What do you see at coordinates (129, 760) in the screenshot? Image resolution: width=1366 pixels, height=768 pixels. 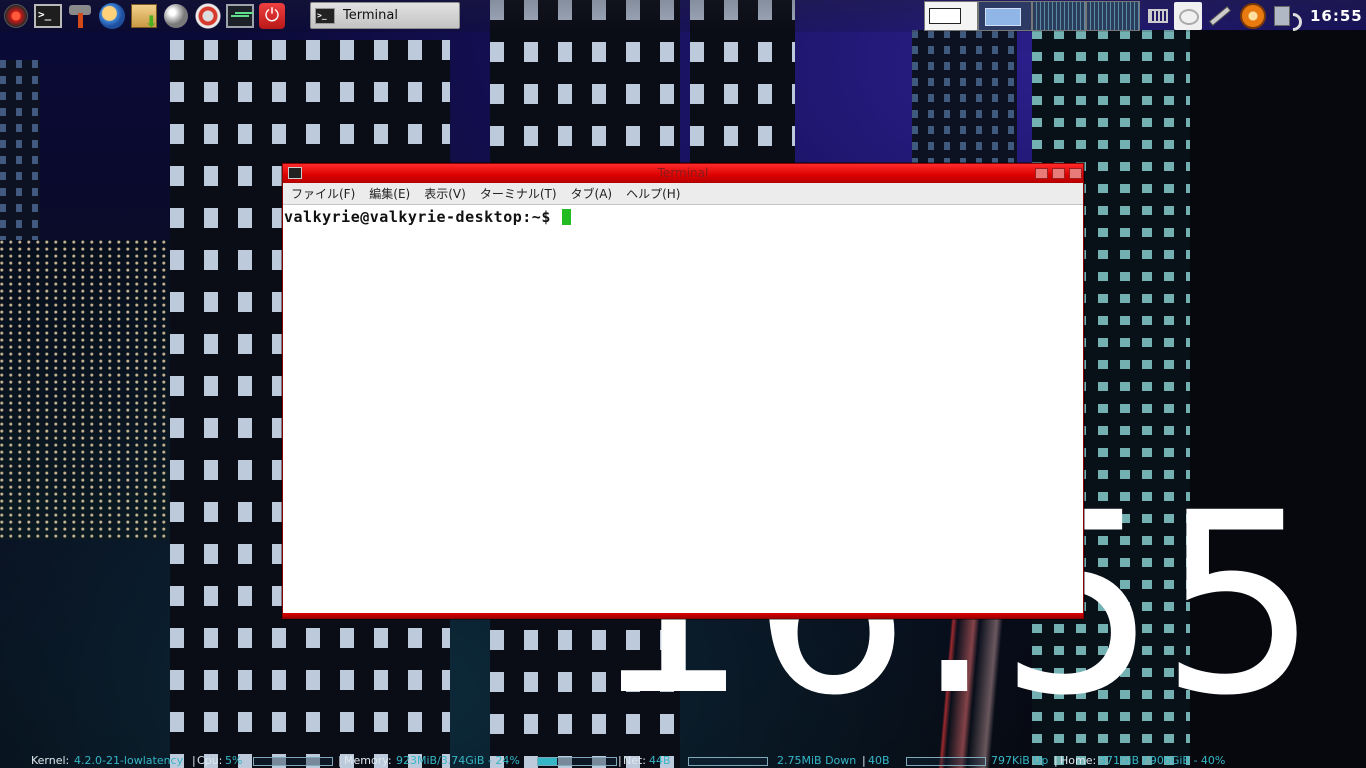 I see `kernel-value: 4.2.0-21-lowlatency` at bounding box center [129, 760].